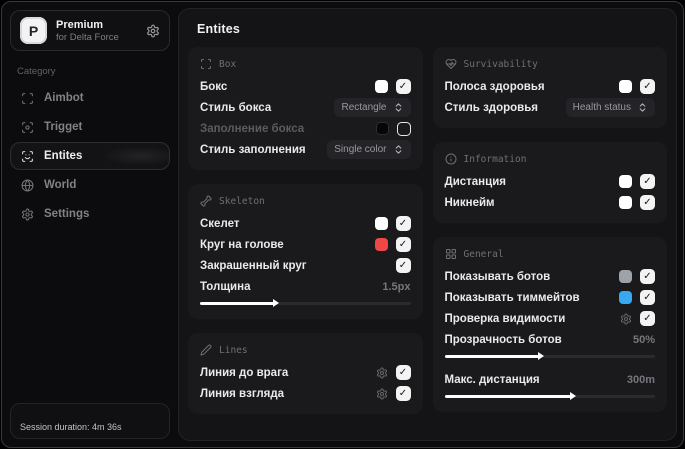  Describe the element at coordinates (491, 107) in the screenshot. I see `setting-label: Стиль здоровья` at that location.